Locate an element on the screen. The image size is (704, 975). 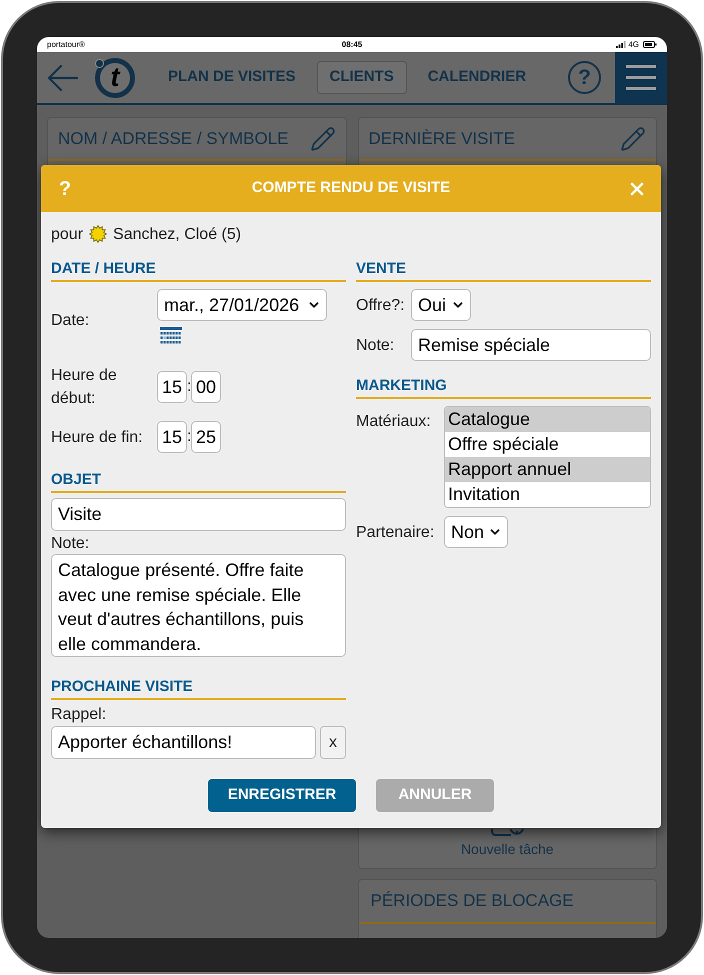
field-label: Heure de fin: is located at coordinates (97, 438).